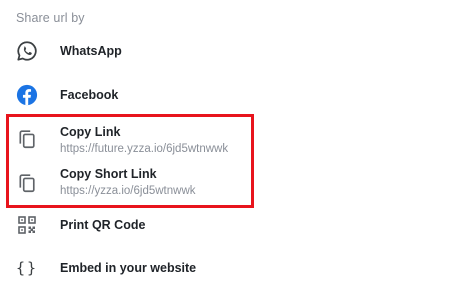 Image resolution: width=468 pixels, height=291 pixels. Describe the element at coordinates (128, 191) in the screenshot. I see `copy-short-link-url: https://yzza.io/6jd5wtnwwk` at that location.